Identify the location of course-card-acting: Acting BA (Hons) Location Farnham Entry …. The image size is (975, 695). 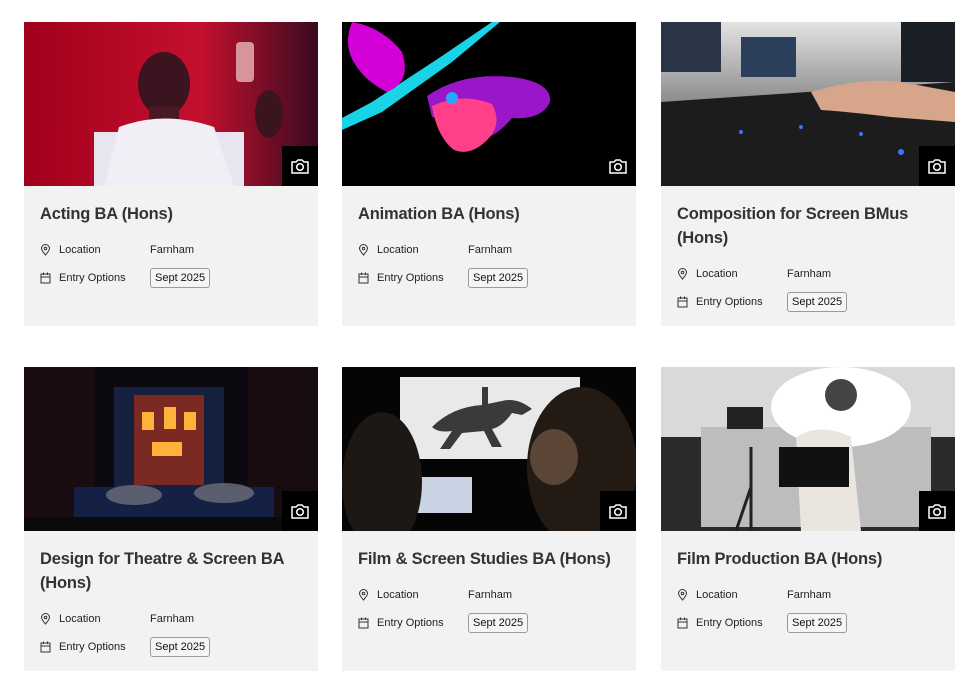
(171, 174).